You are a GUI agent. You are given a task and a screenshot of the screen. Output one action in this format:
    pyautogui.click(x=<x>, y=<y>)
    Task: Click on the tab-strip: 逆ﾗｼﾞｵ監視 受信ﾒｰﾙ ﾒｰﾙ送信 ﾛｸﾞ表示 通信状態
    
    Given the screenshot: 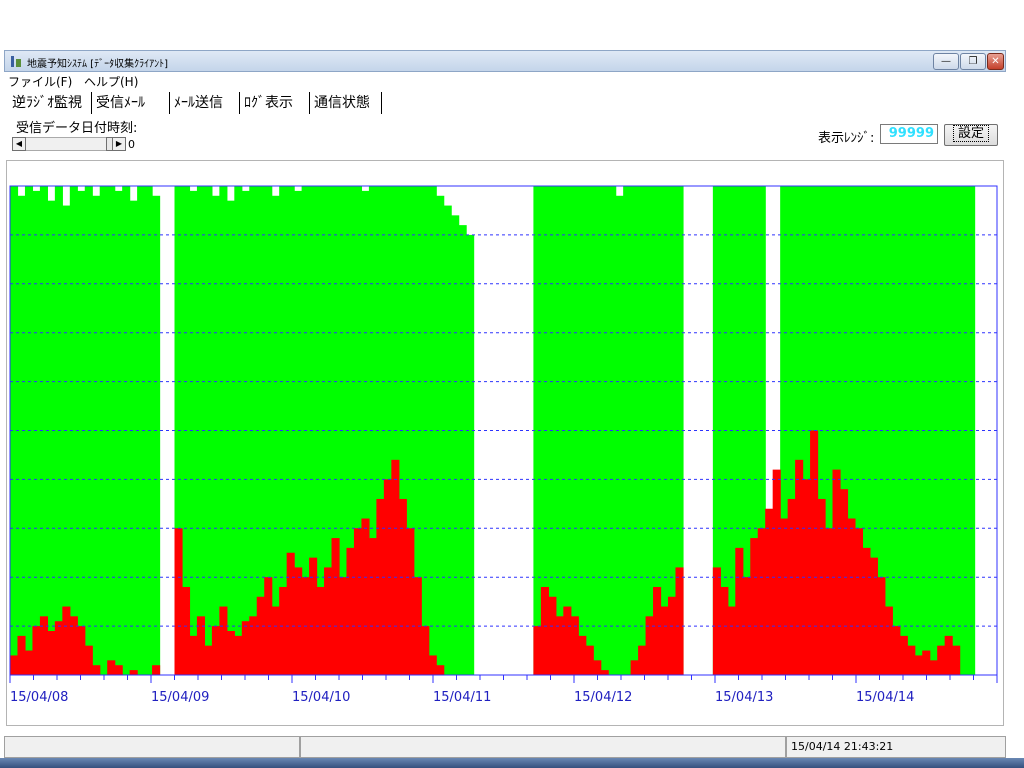 What is the action you would take?
    pyautogui.click(x=505, y=103)
    